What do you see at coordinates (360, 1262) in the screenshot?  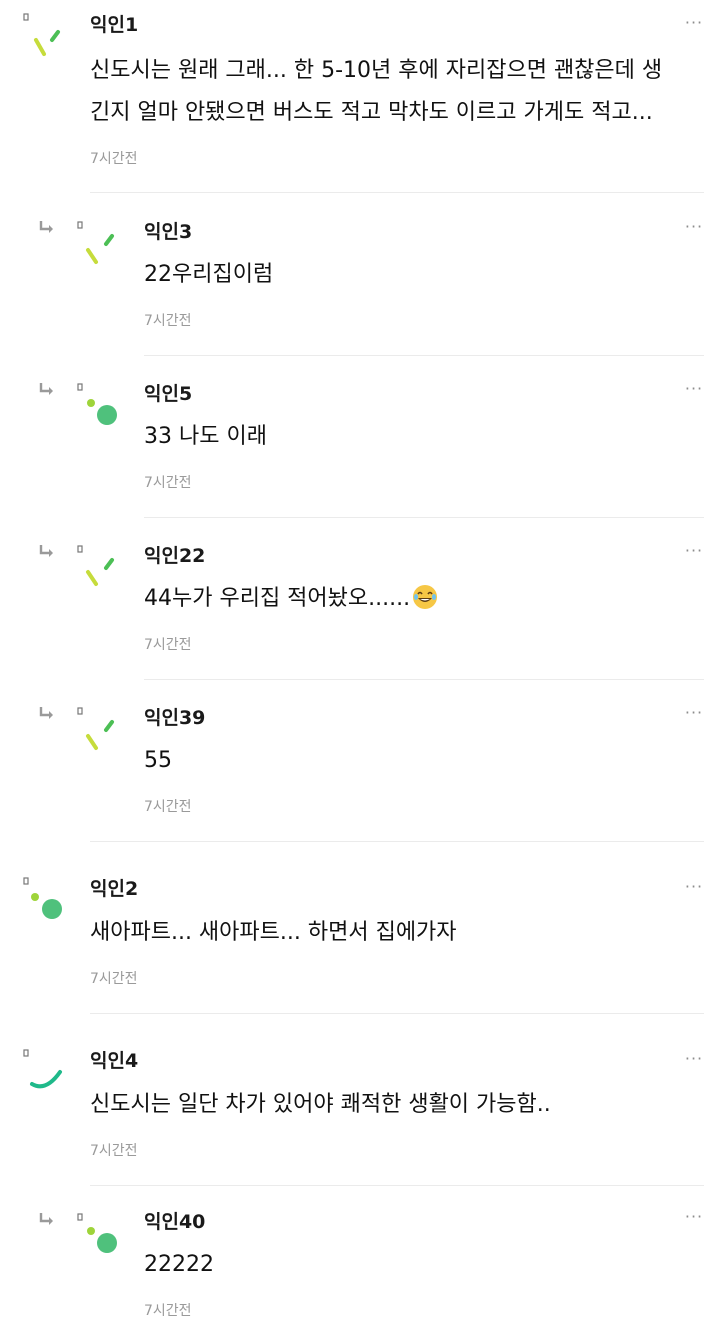 I see `reply-item: 익인40 ··· 22222 7시간전` at bounding box center [360, 1262].